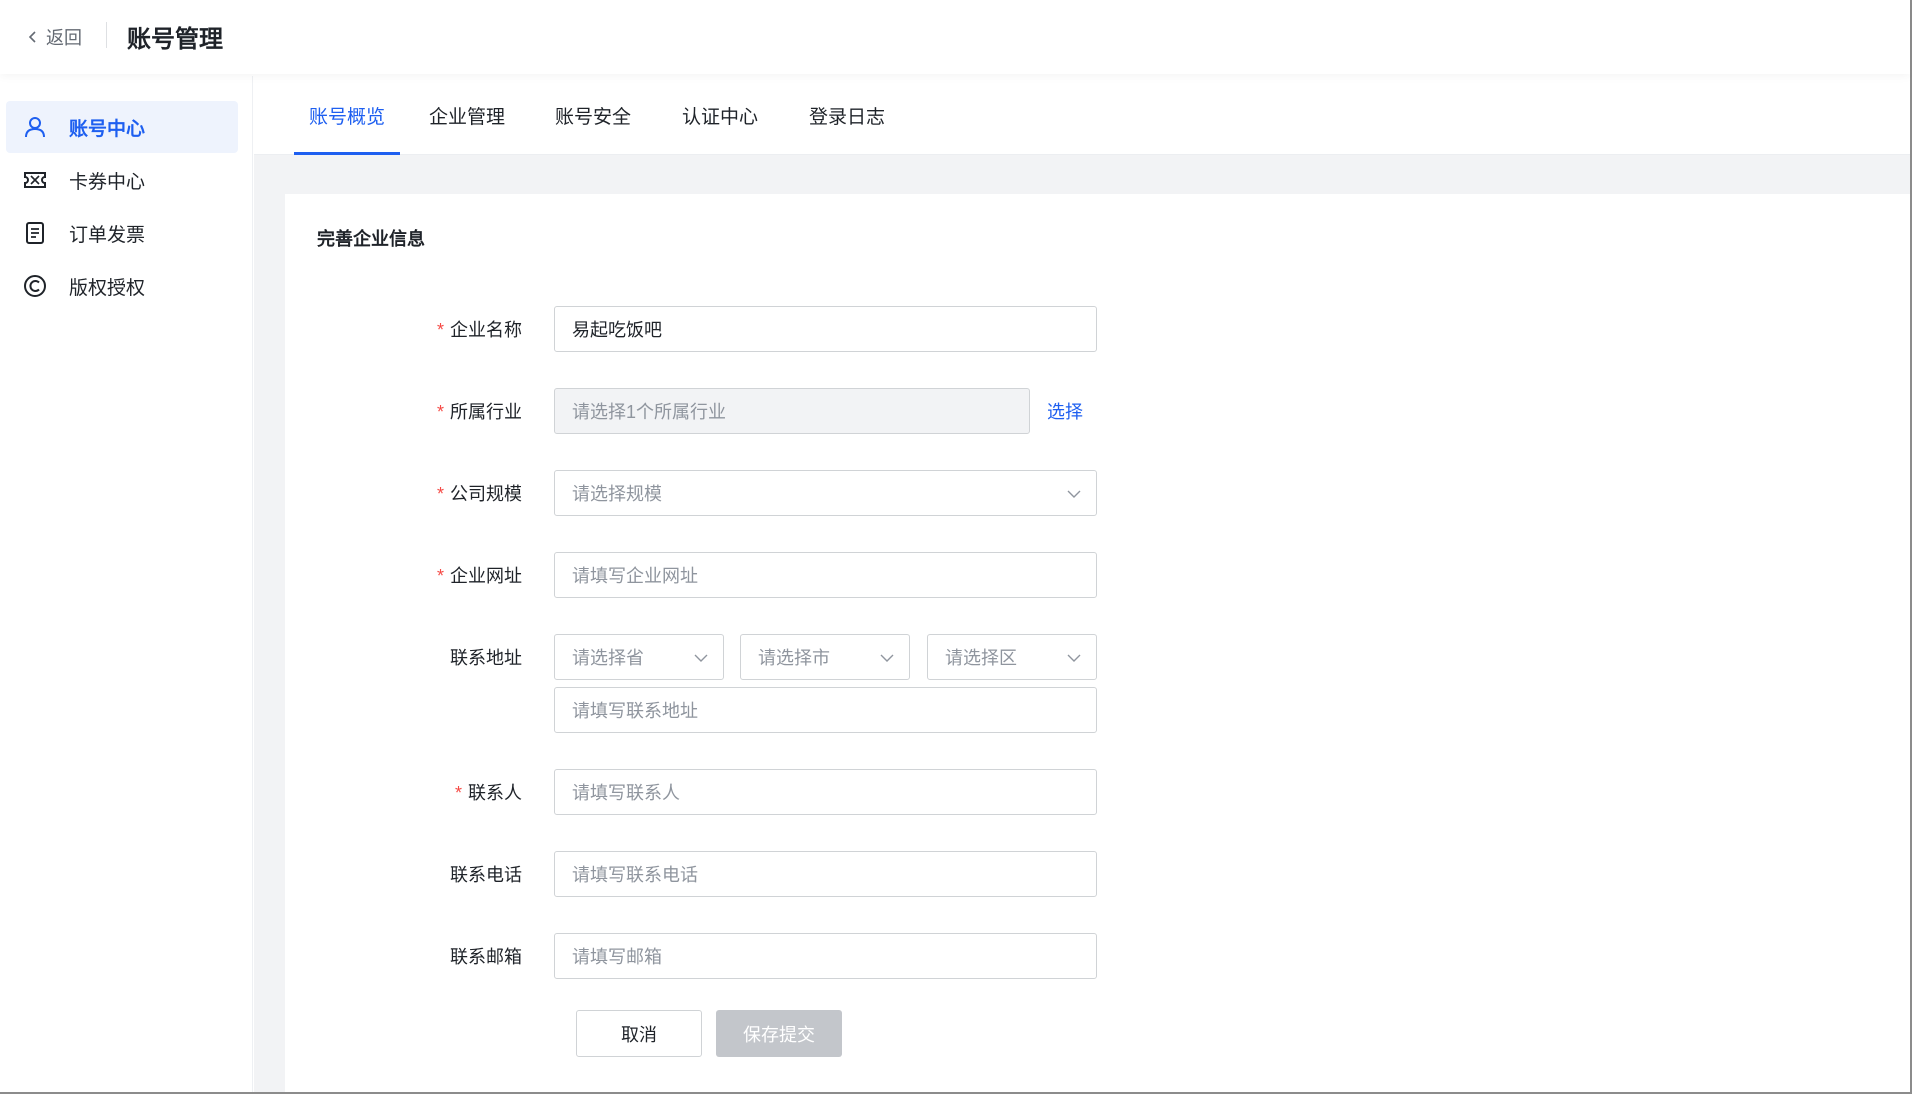  What do you see at coordinates (32, 37) in the screenshot?
I see `chevron-left-icon` at bounding box center [32, 37].